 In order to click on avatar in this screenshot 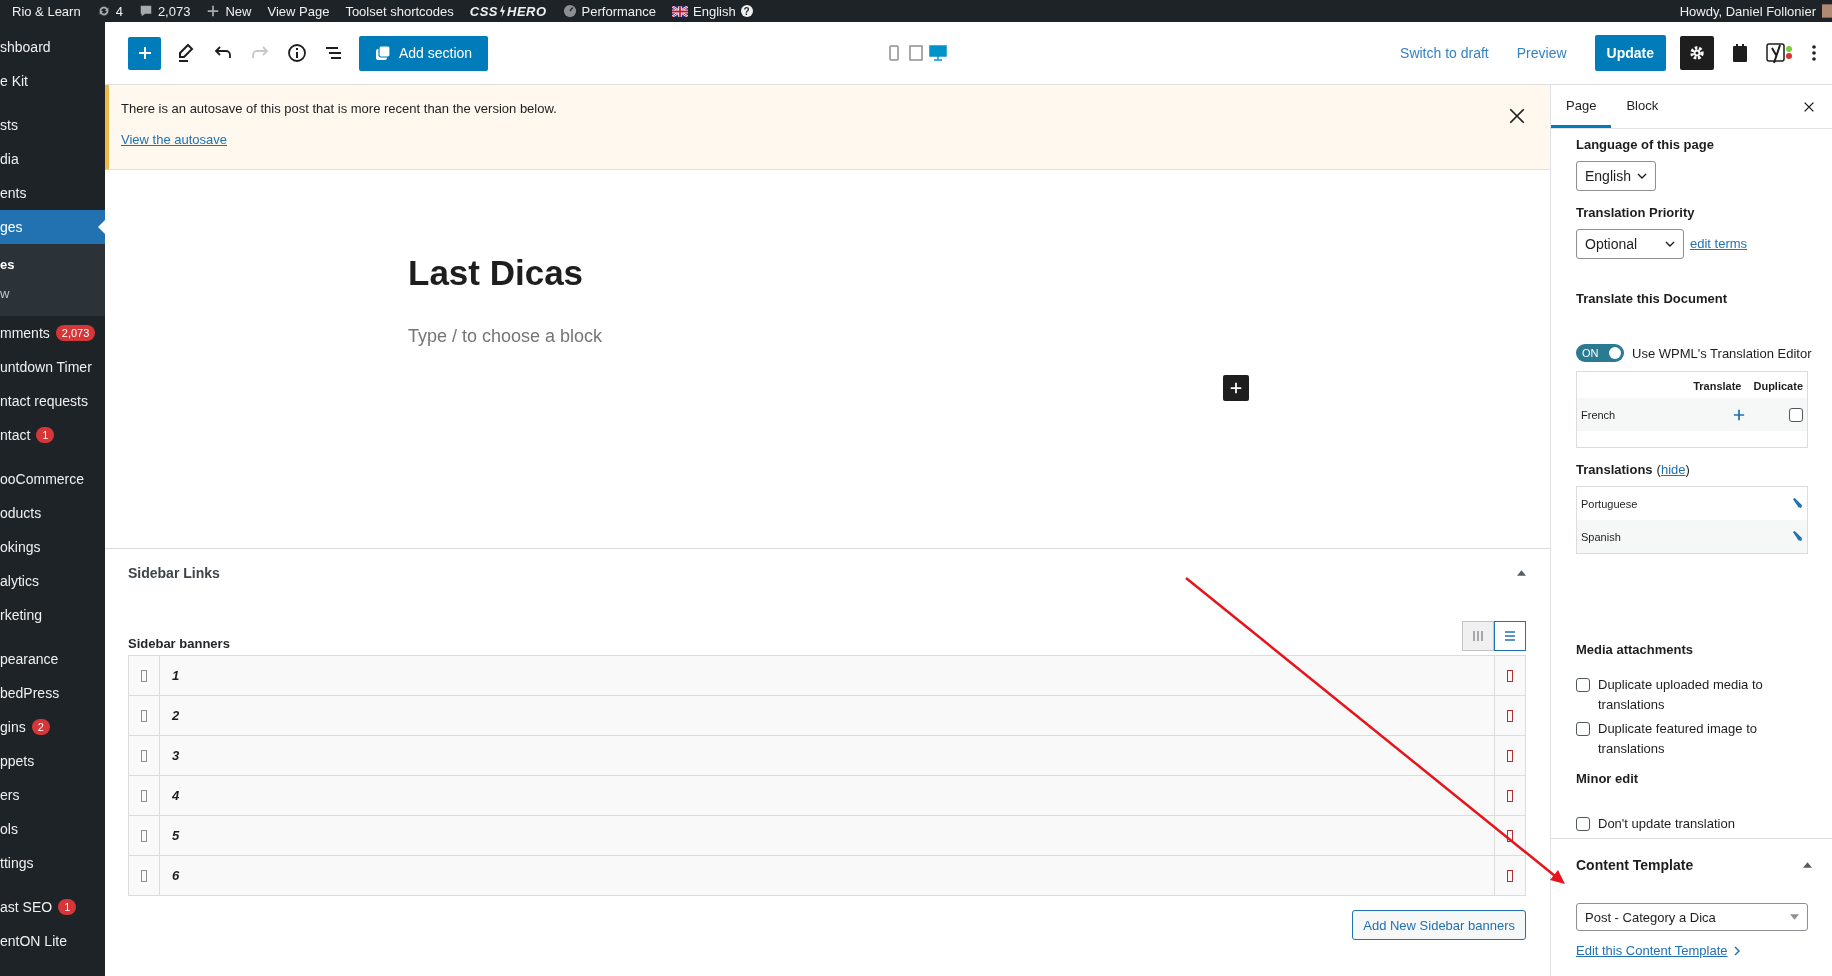, I will do `click(1827, 11)`.